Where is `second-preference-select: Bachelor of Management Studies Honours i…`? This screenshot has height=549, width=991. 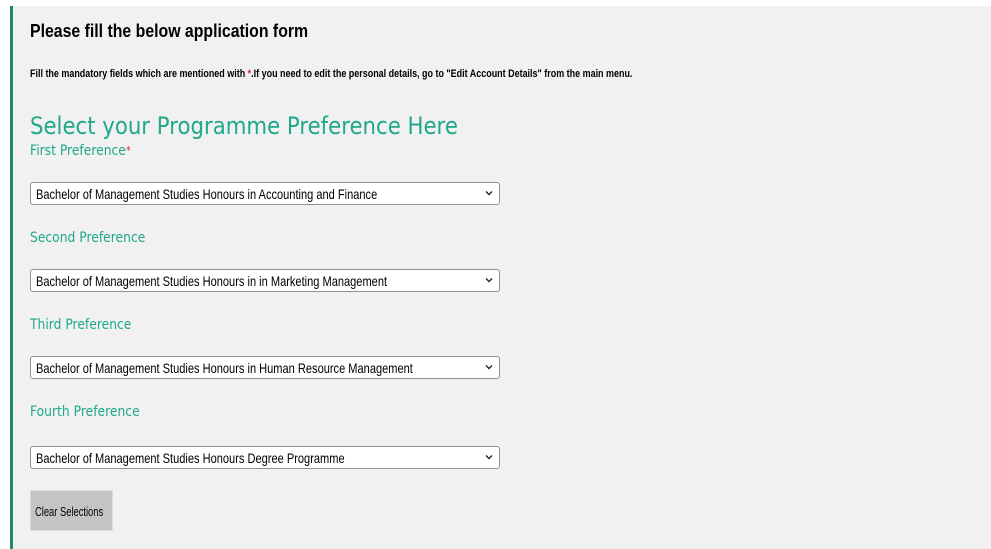
second-preference-select: Bachelor of Management Studies Honours i… is located at coordinates (265, 280).